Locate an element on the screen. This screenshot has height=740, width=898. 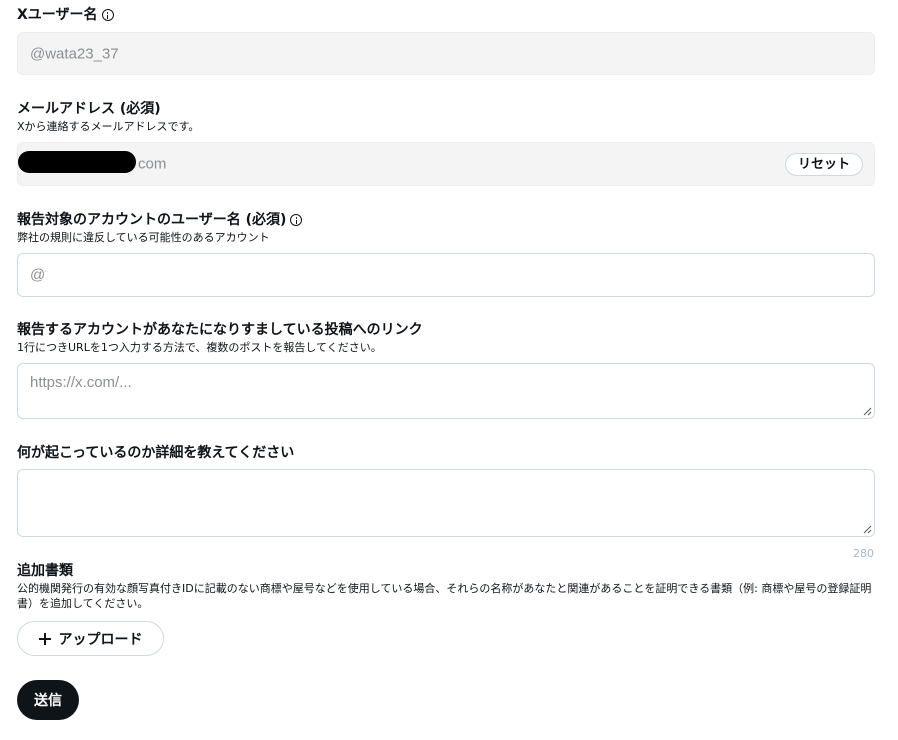
plus-icon is located at coordinates (44, 638).